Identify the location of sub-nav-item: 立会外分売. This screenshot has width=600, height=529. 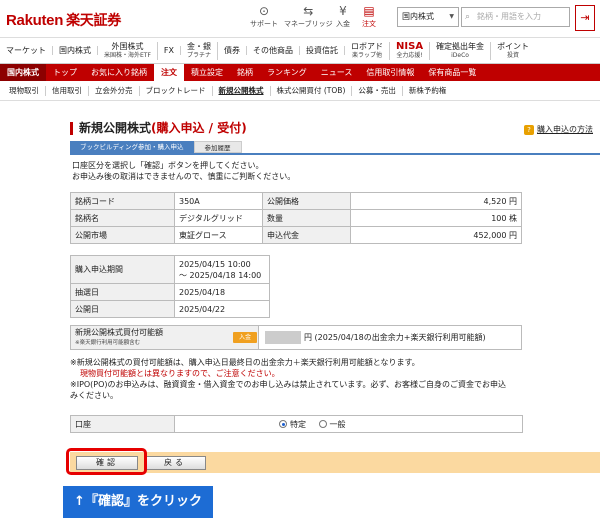
(114, 90).